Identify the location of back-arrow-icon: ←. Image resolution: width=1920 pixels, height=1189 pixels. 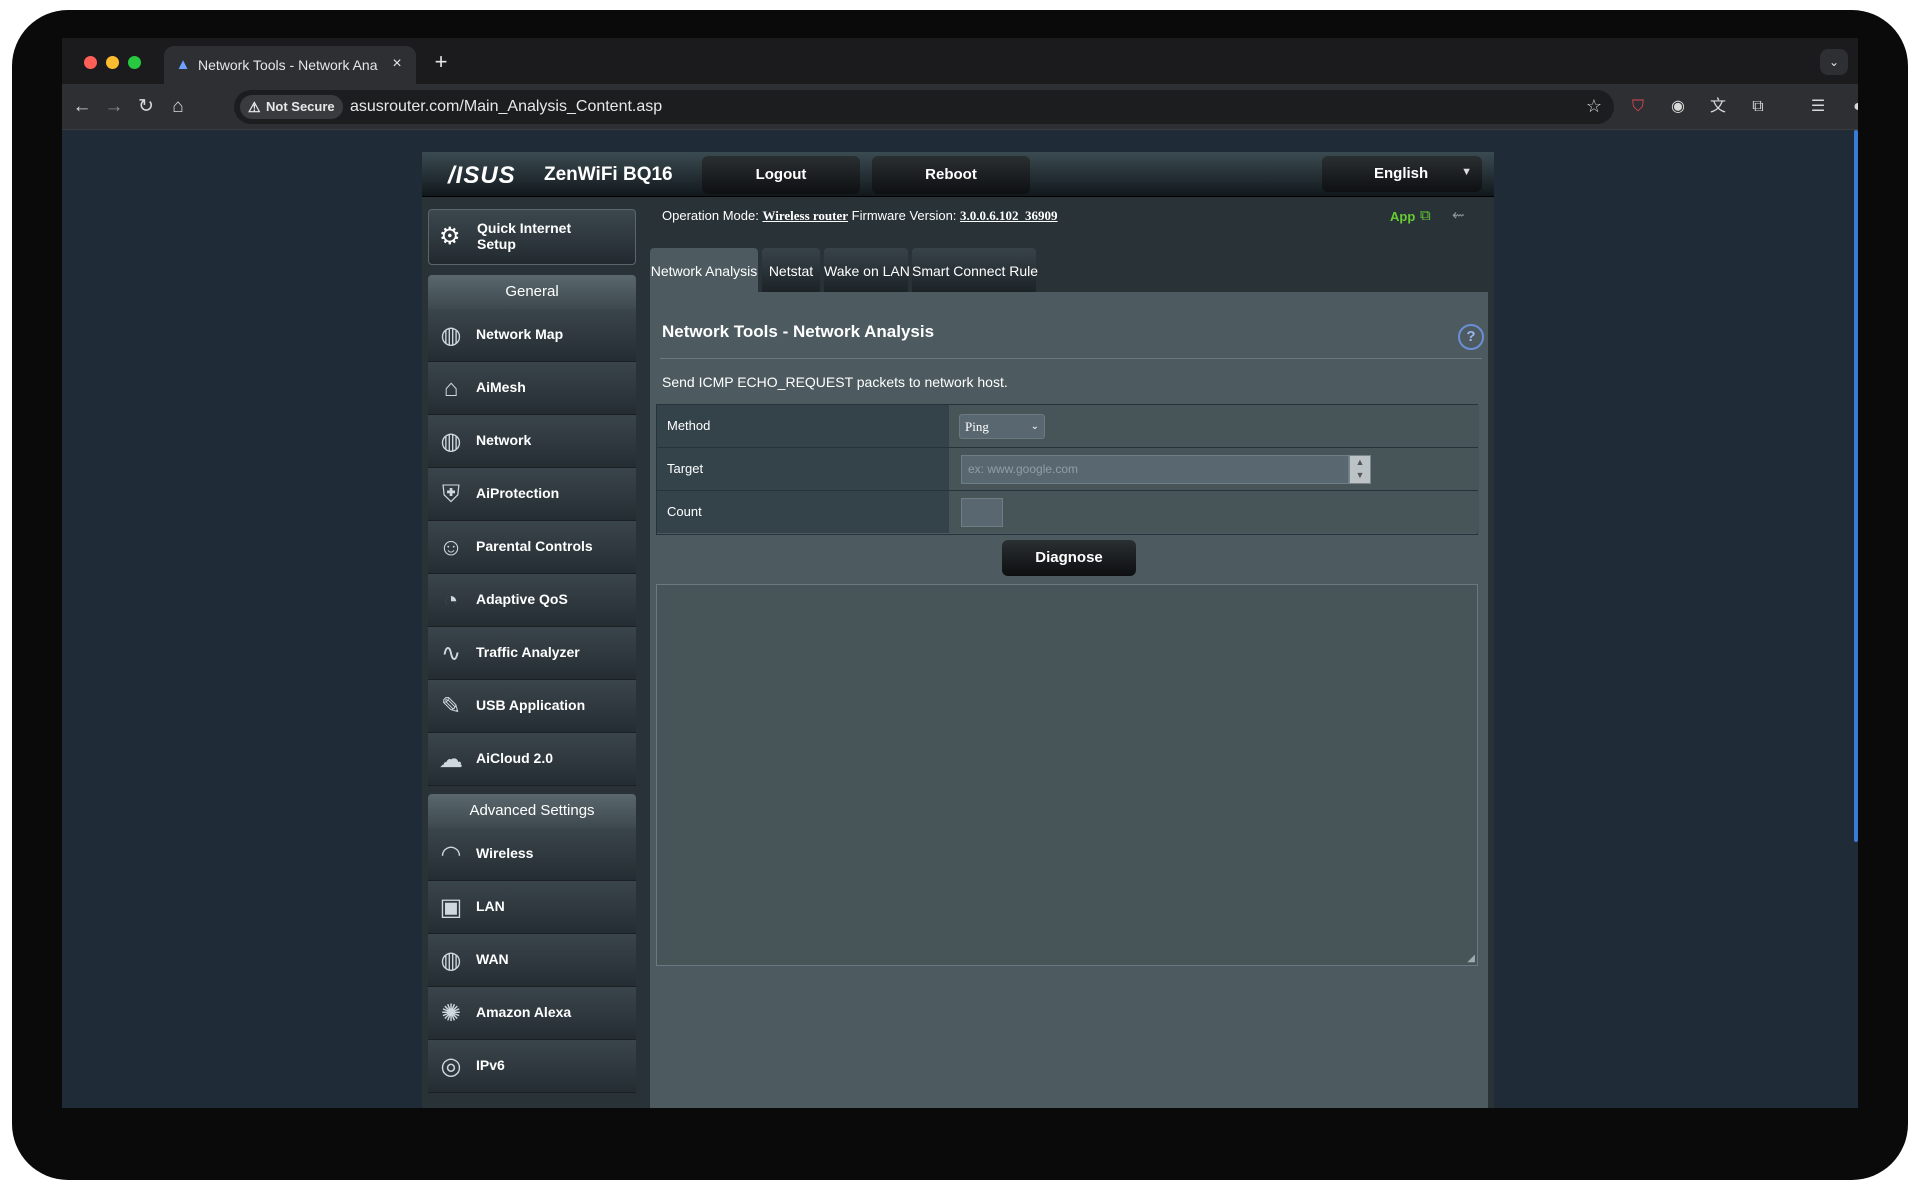
(82, 107).